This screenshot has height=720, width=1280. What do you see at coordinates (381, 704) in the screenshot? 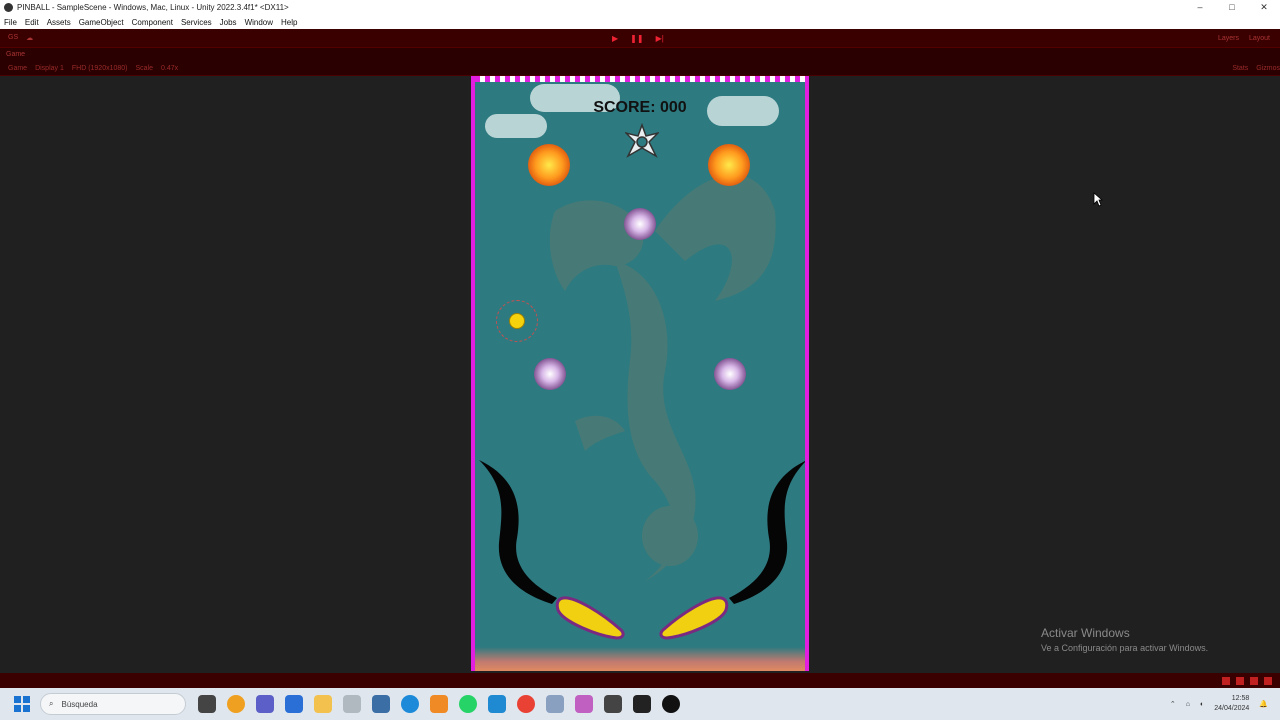
I see `calculator-icon` at bounding box center [381, 704].